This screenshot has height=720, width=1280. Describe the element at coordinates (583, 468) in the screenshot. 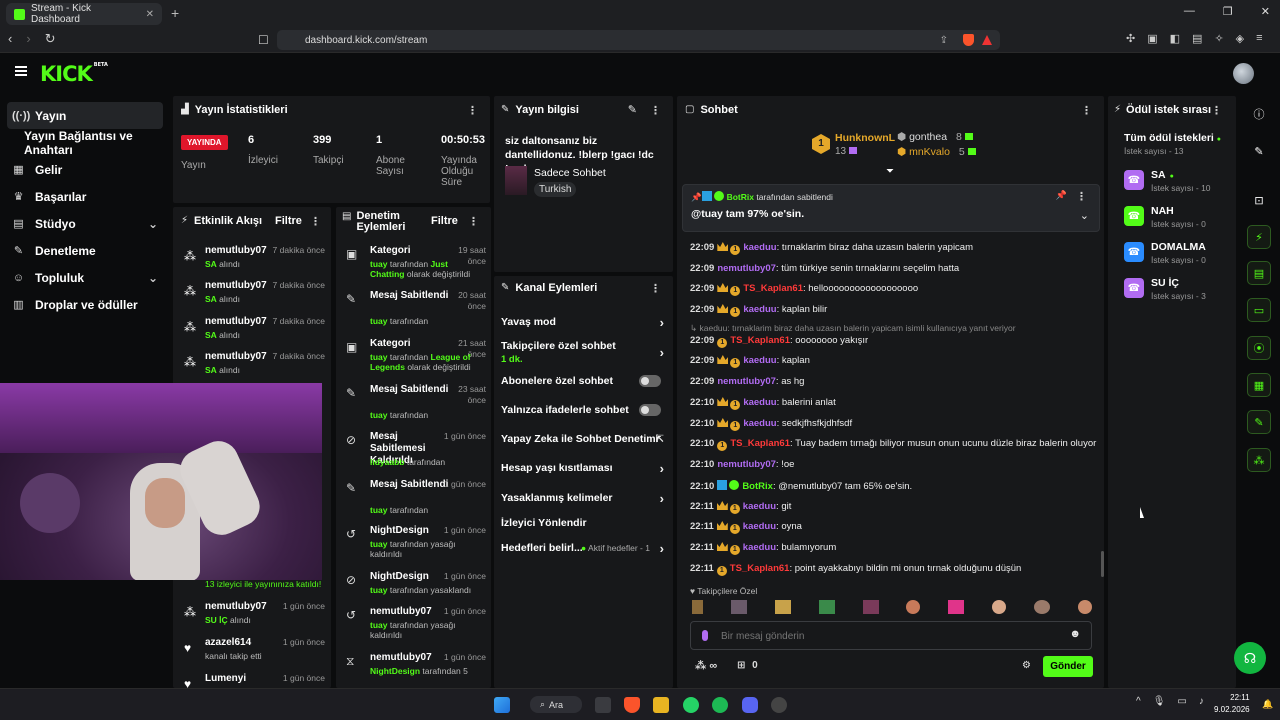

I see `account-age-row: Hesap yaşı kısıtlaması ›` at that location.